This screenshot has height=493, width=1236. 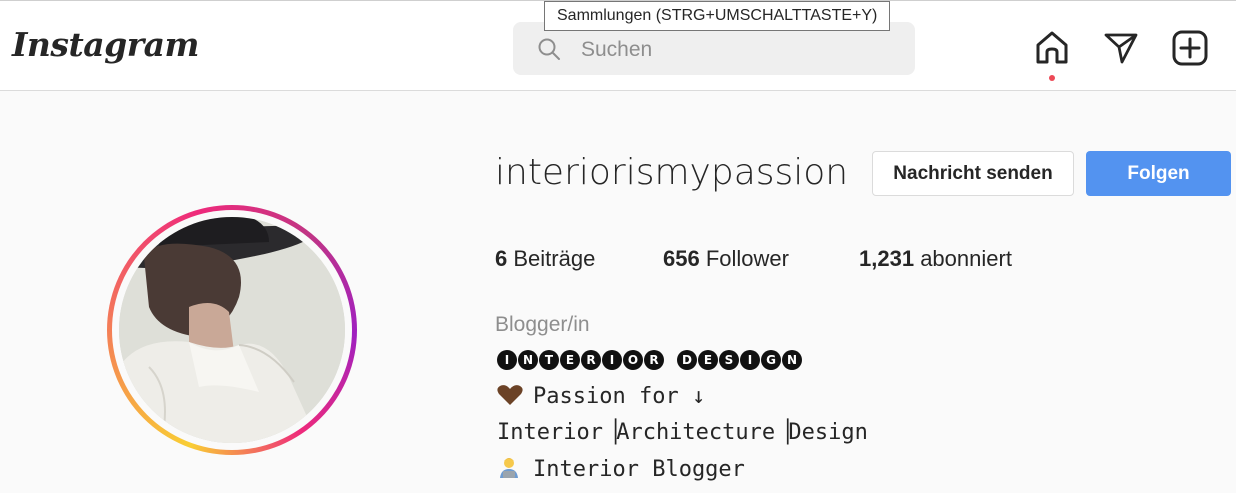 What do you see at coordinates (549, 49) in the screenshot?
I see `search-icon` at bounding box center [549, 49].